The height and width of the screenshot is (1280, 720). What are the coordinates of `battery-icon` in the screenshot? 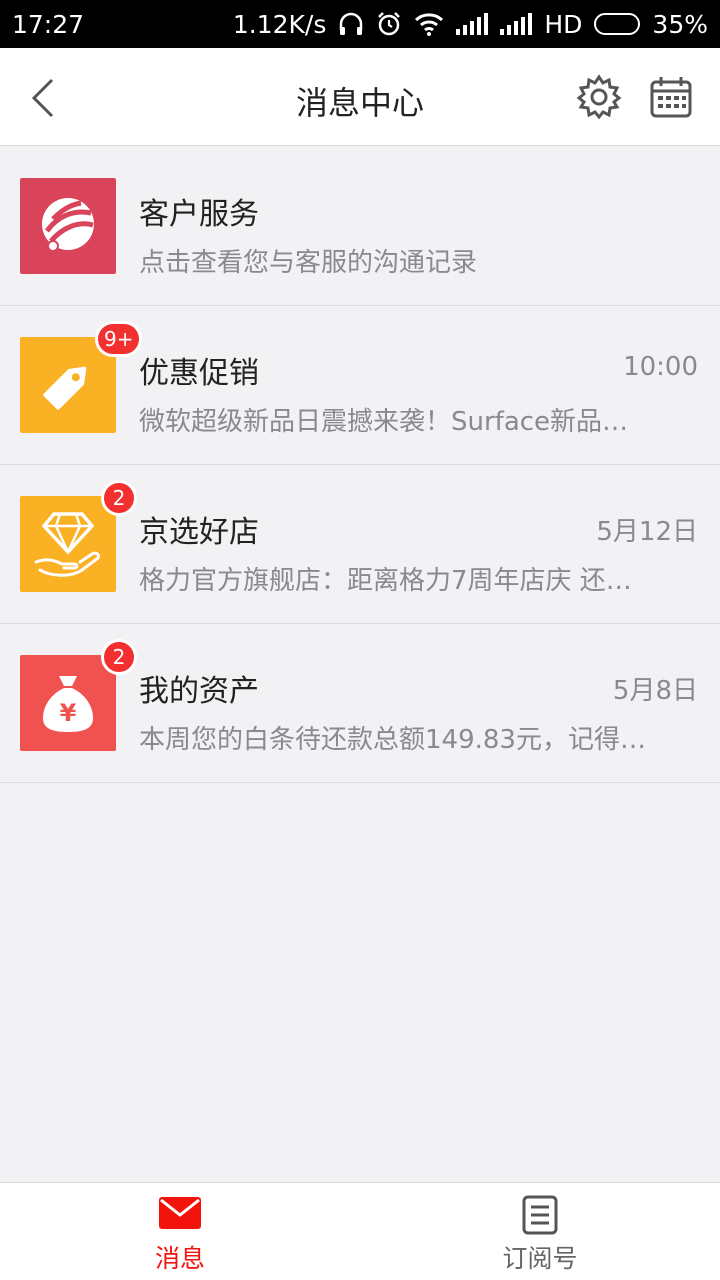 It's located at (617, 24).